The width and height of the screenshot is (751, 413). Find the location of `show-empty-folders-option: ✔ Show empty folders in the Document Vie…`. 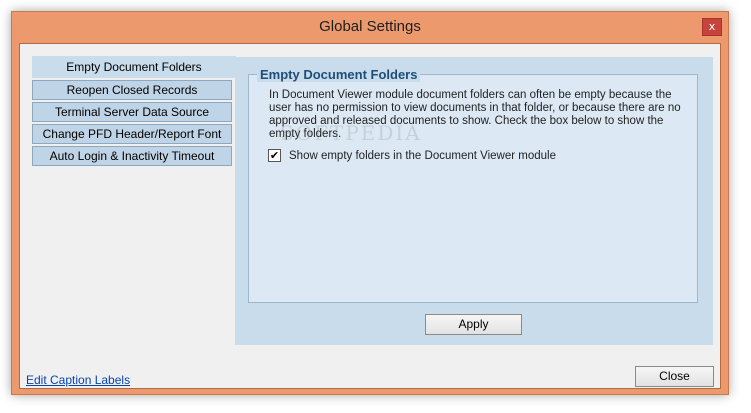

show-empty-folders-option: ✔ Show empty folders in the Document Vie… is located at coordinates (412, 155).